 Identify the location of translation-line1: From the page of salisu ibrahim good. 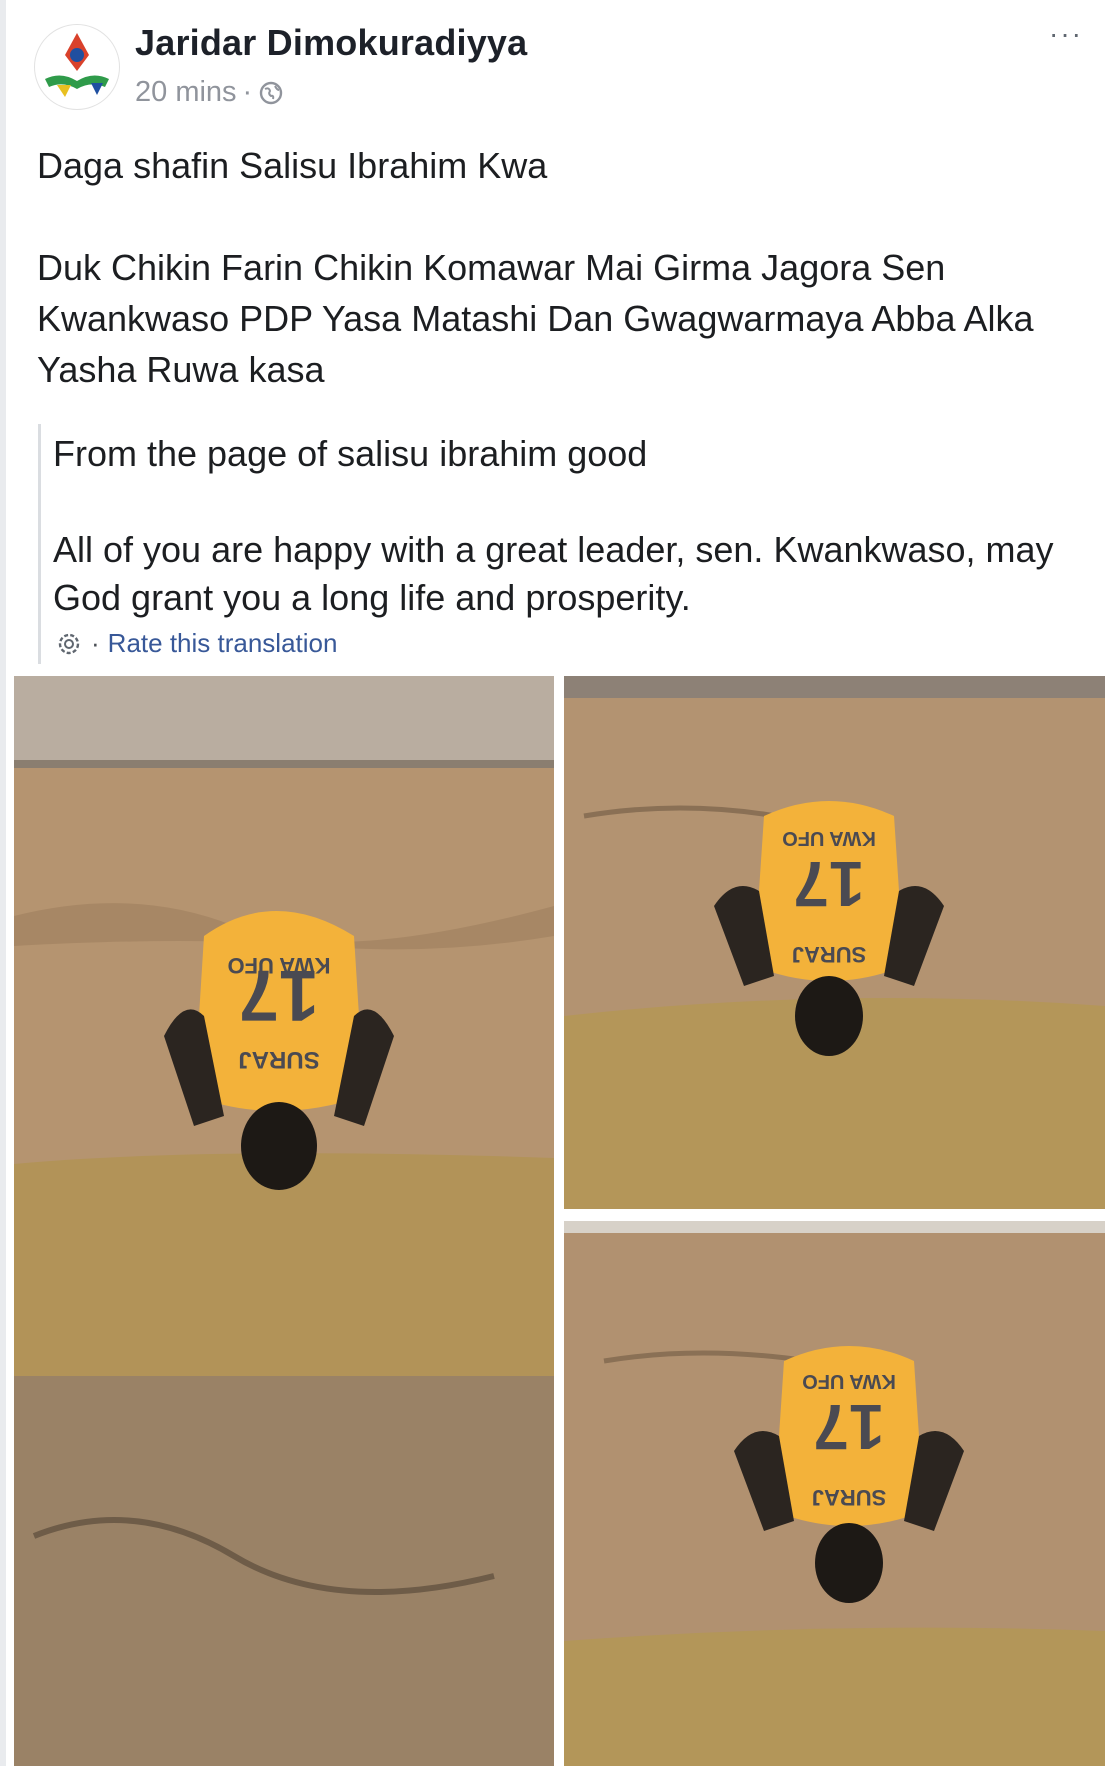
(350, 453).